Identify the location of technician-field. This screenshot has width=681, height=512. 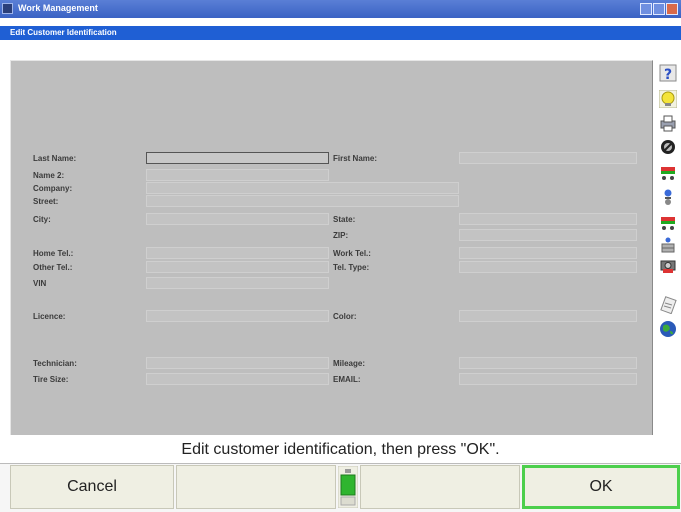
(237, 363).